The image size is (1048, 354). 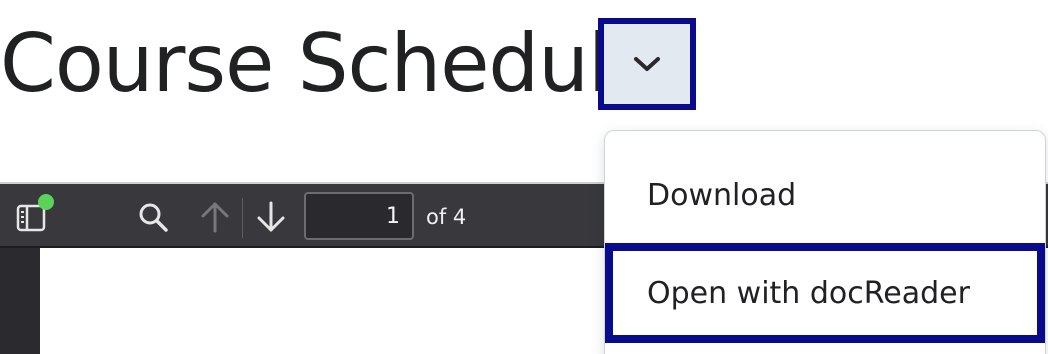 I want to click on chevron-down-icon, so click(x=647, y=64).